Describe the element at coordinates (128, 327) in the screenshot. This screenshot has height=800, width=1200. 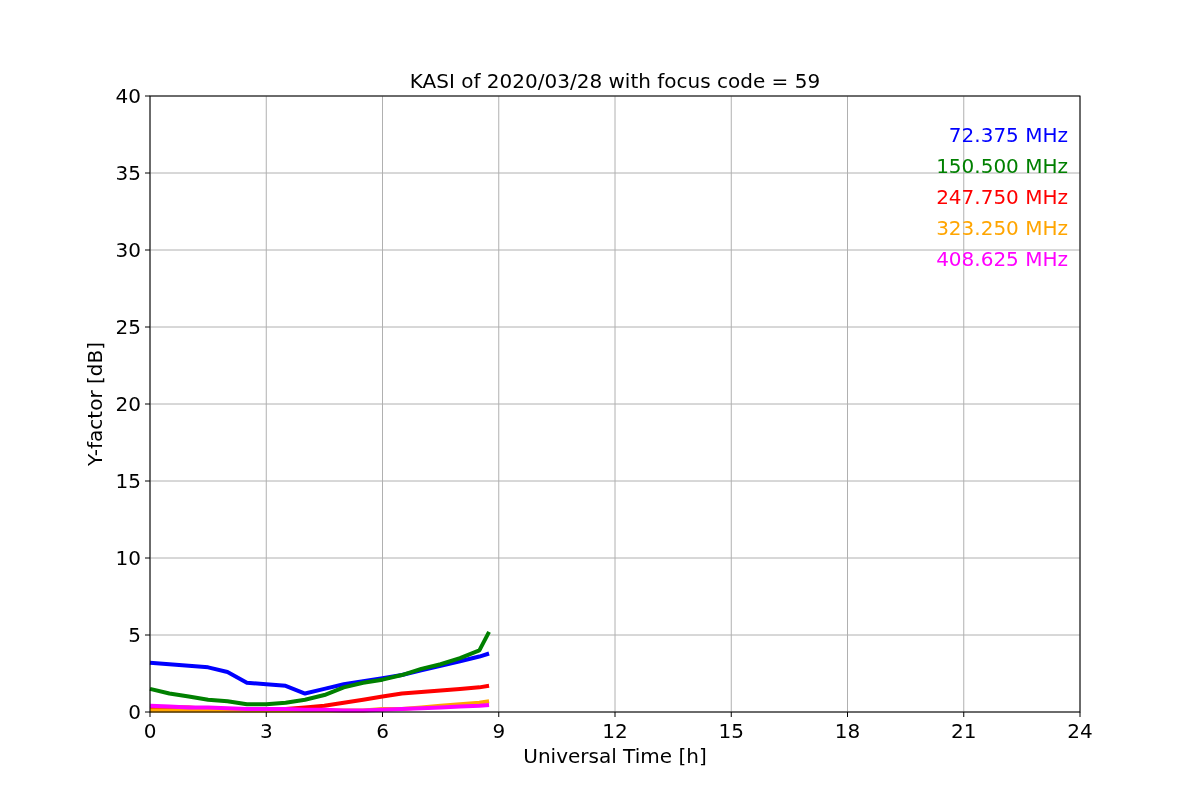
I see `tick-label: 25` at that location.